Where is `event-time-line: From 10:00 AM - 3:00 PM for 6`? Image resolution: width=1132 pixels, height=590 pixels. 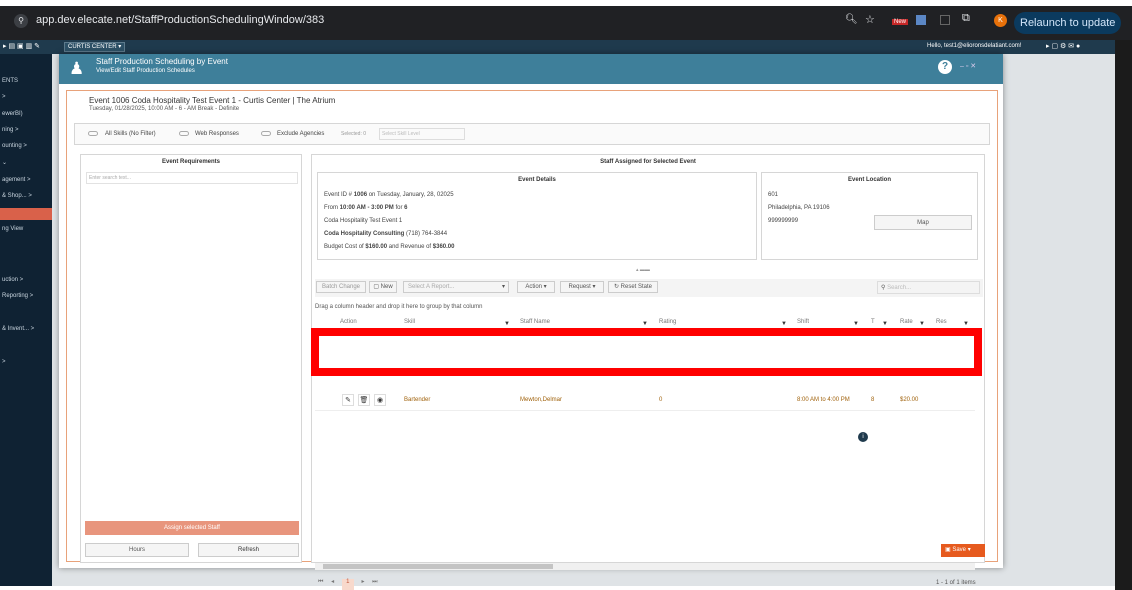 event-time-line: From 10:00 AM - 3:00 PM for 6 is located at coordinates (366, 208).